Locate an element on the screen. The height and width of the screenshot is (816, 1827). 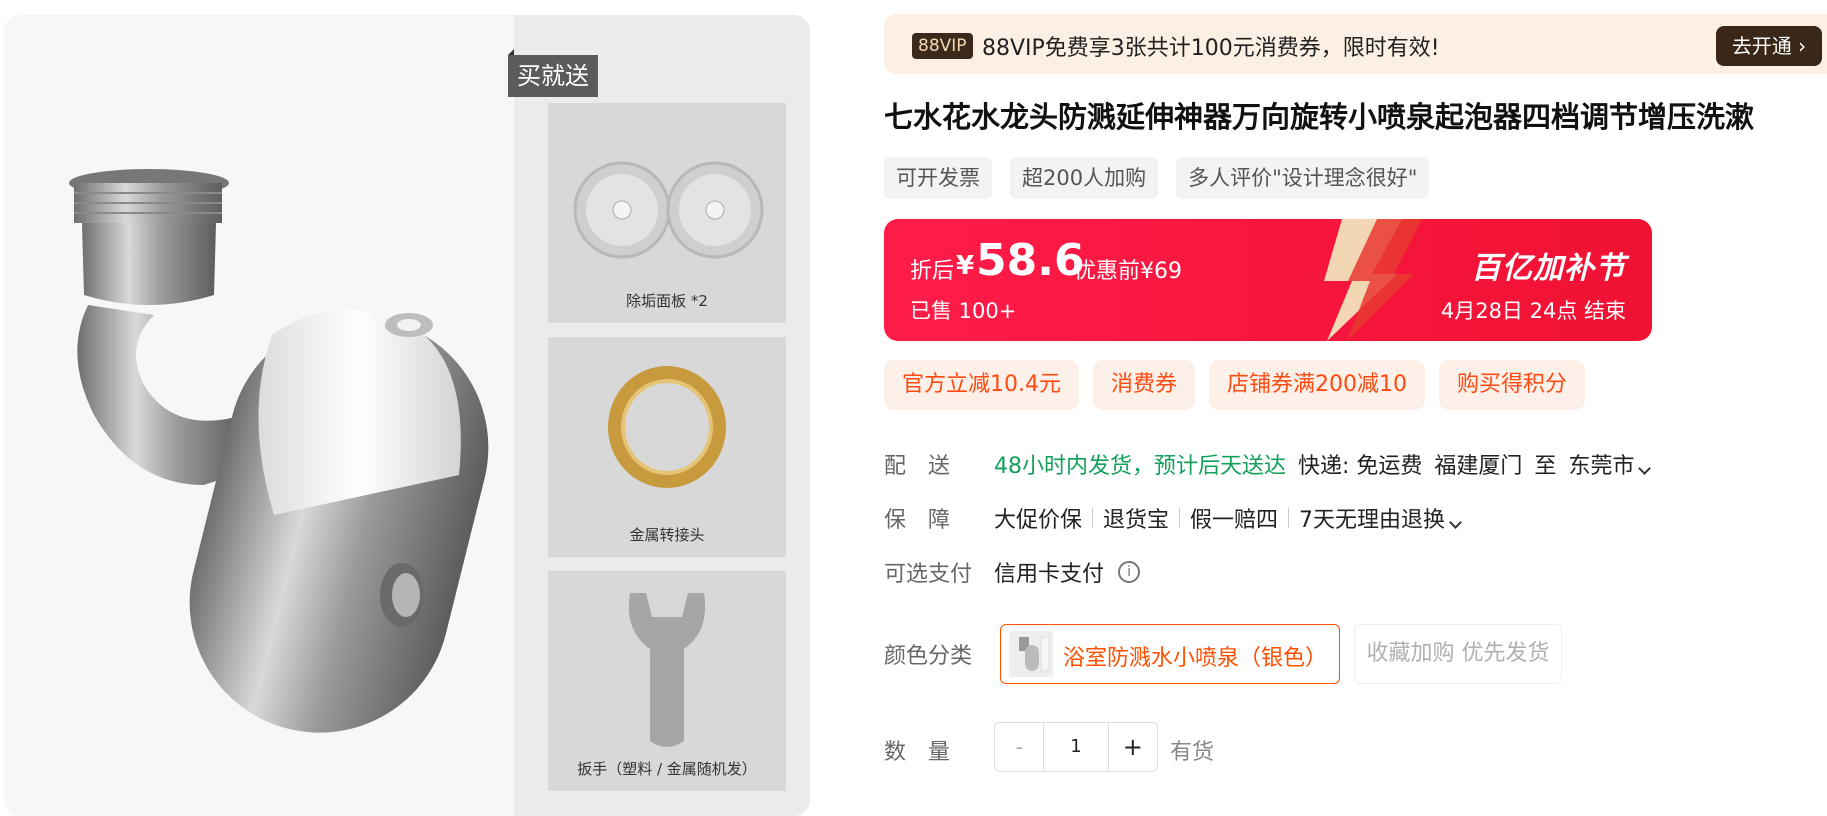
shipping-label: 配 送 is located at coordinates (917, 466).